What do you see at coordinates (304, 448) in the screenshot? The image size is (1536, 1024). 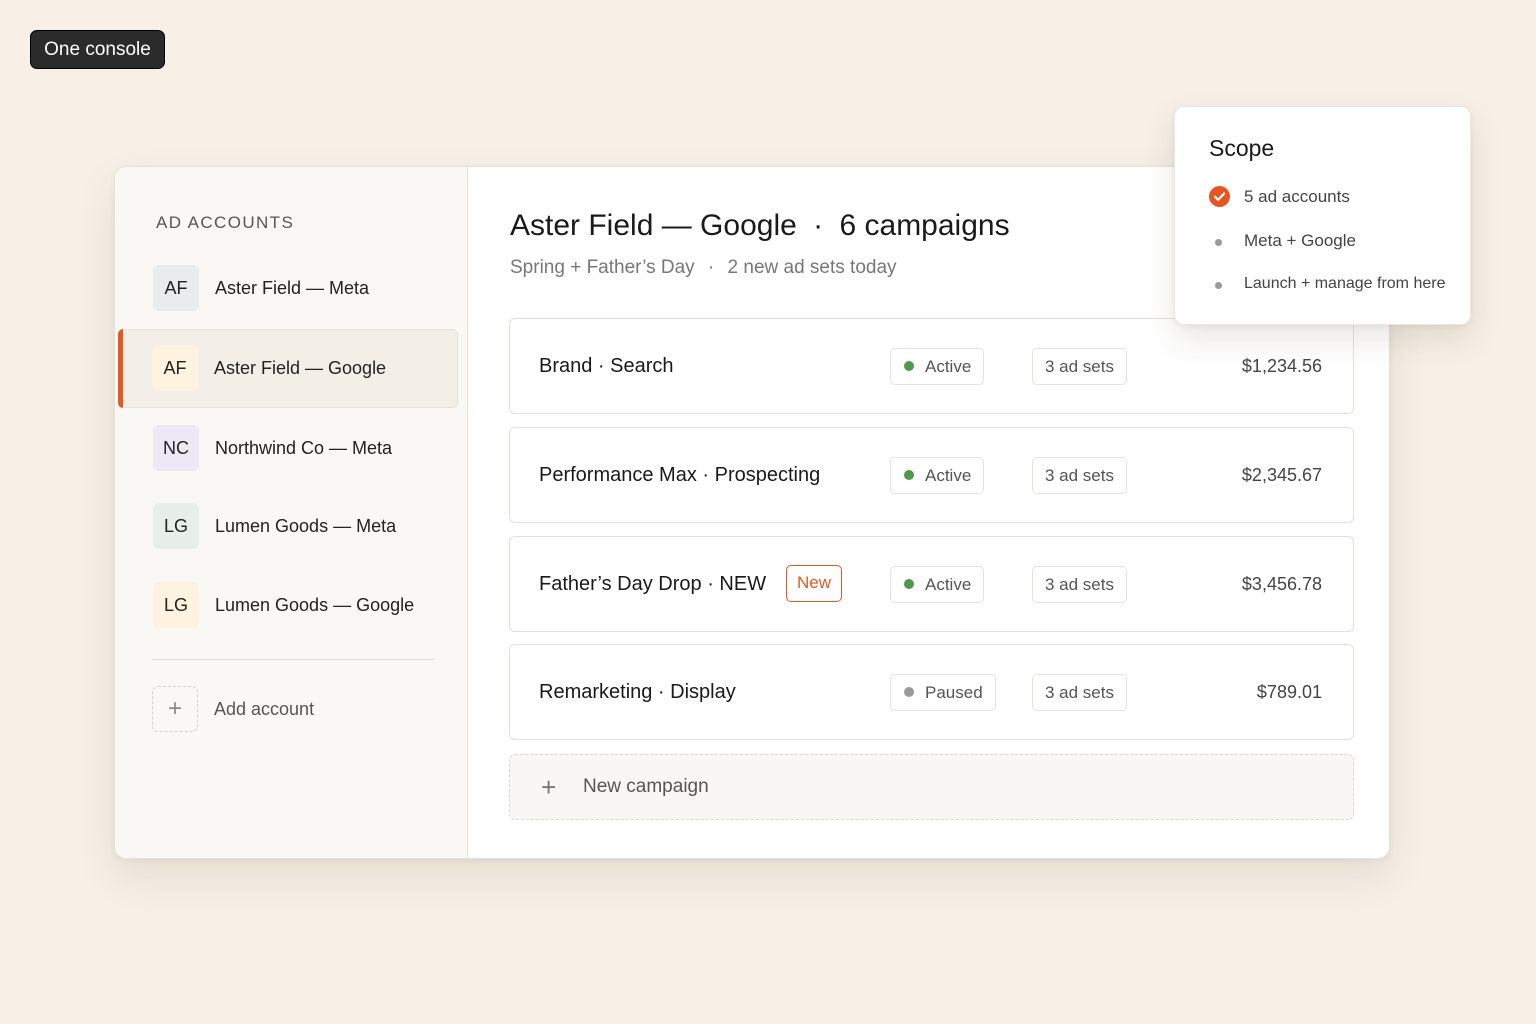 I see `sidebar-item-label: Northwind Co — Meta` at bounding box center [304, 448].